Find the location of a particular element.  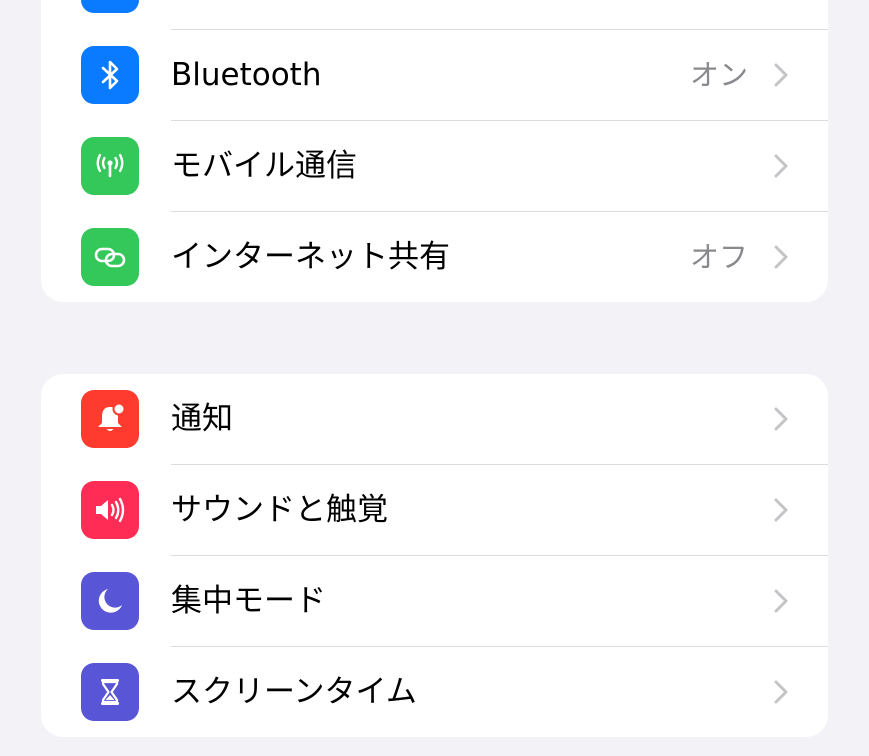

bluetooth-status: オン is located at coordinates (718, 75).